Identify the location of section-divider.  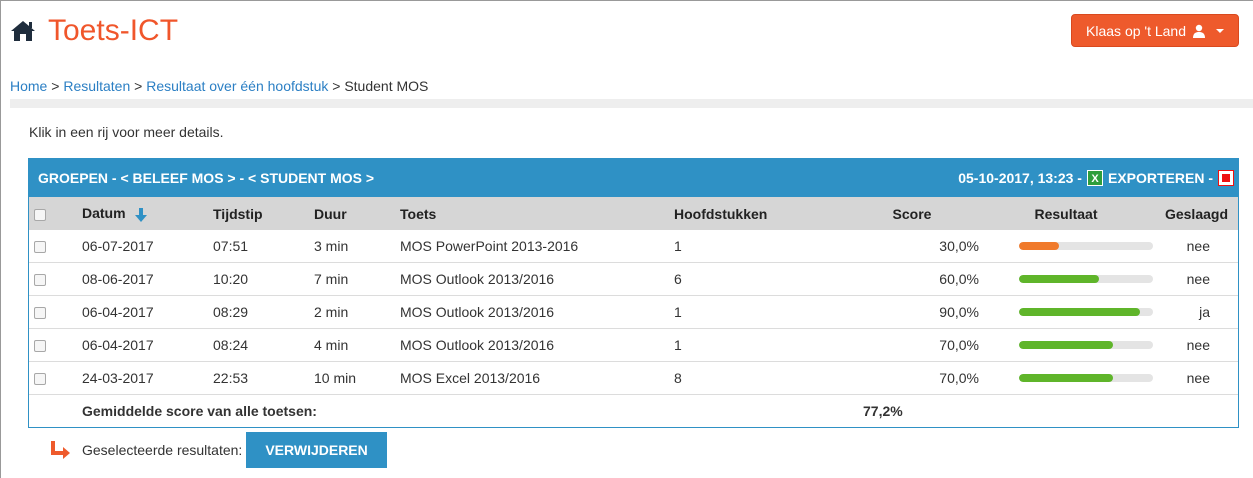
(631, 103).